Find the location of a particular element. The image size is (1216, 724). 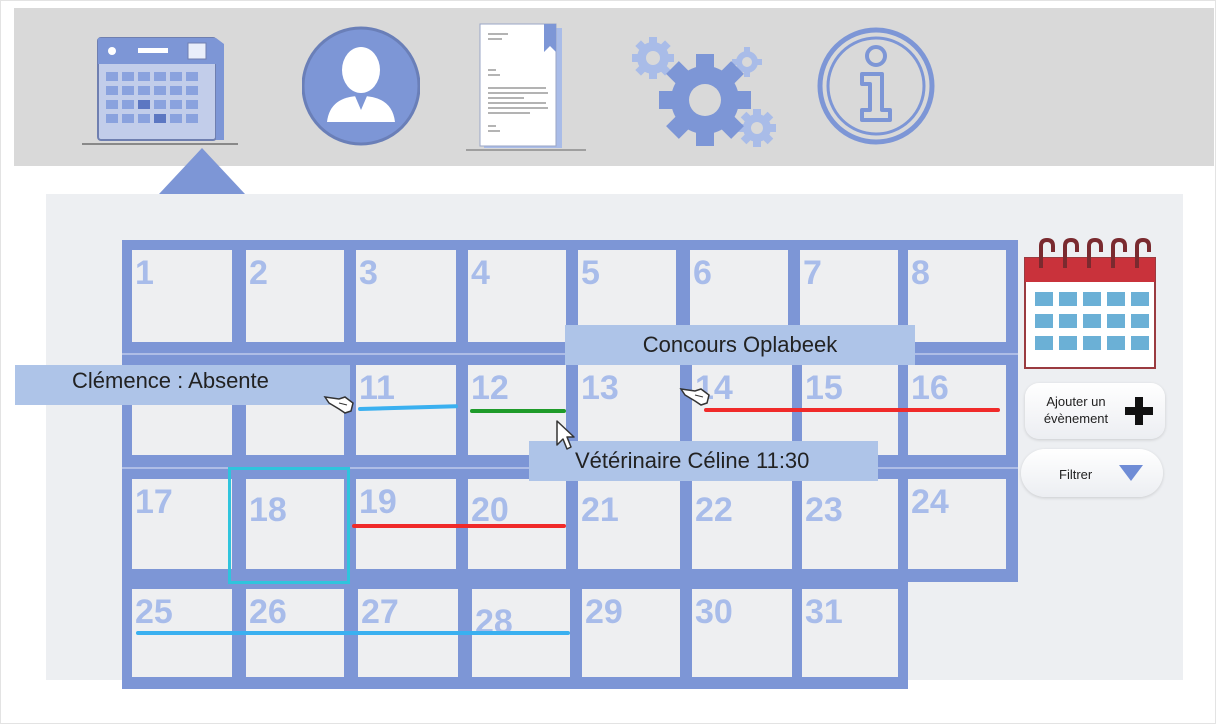

filter-button: Filtrer is located at coordinates (1092, 473).